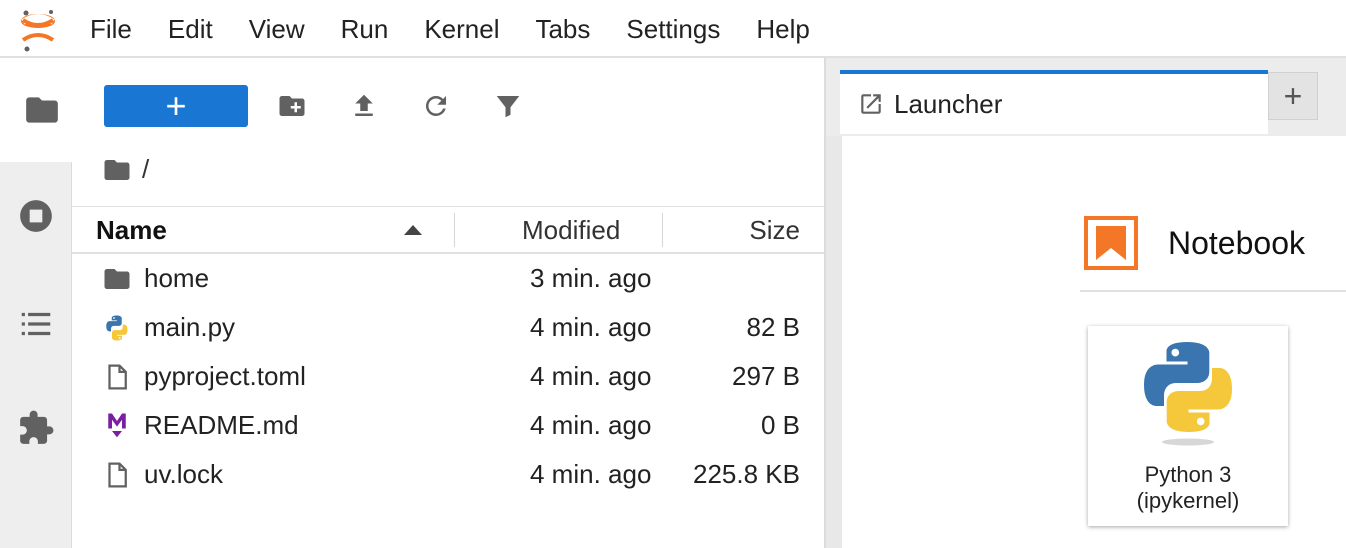 This screenshot has width=1346, height=548. I want to click on menu-run: Run, so click(365, 29).